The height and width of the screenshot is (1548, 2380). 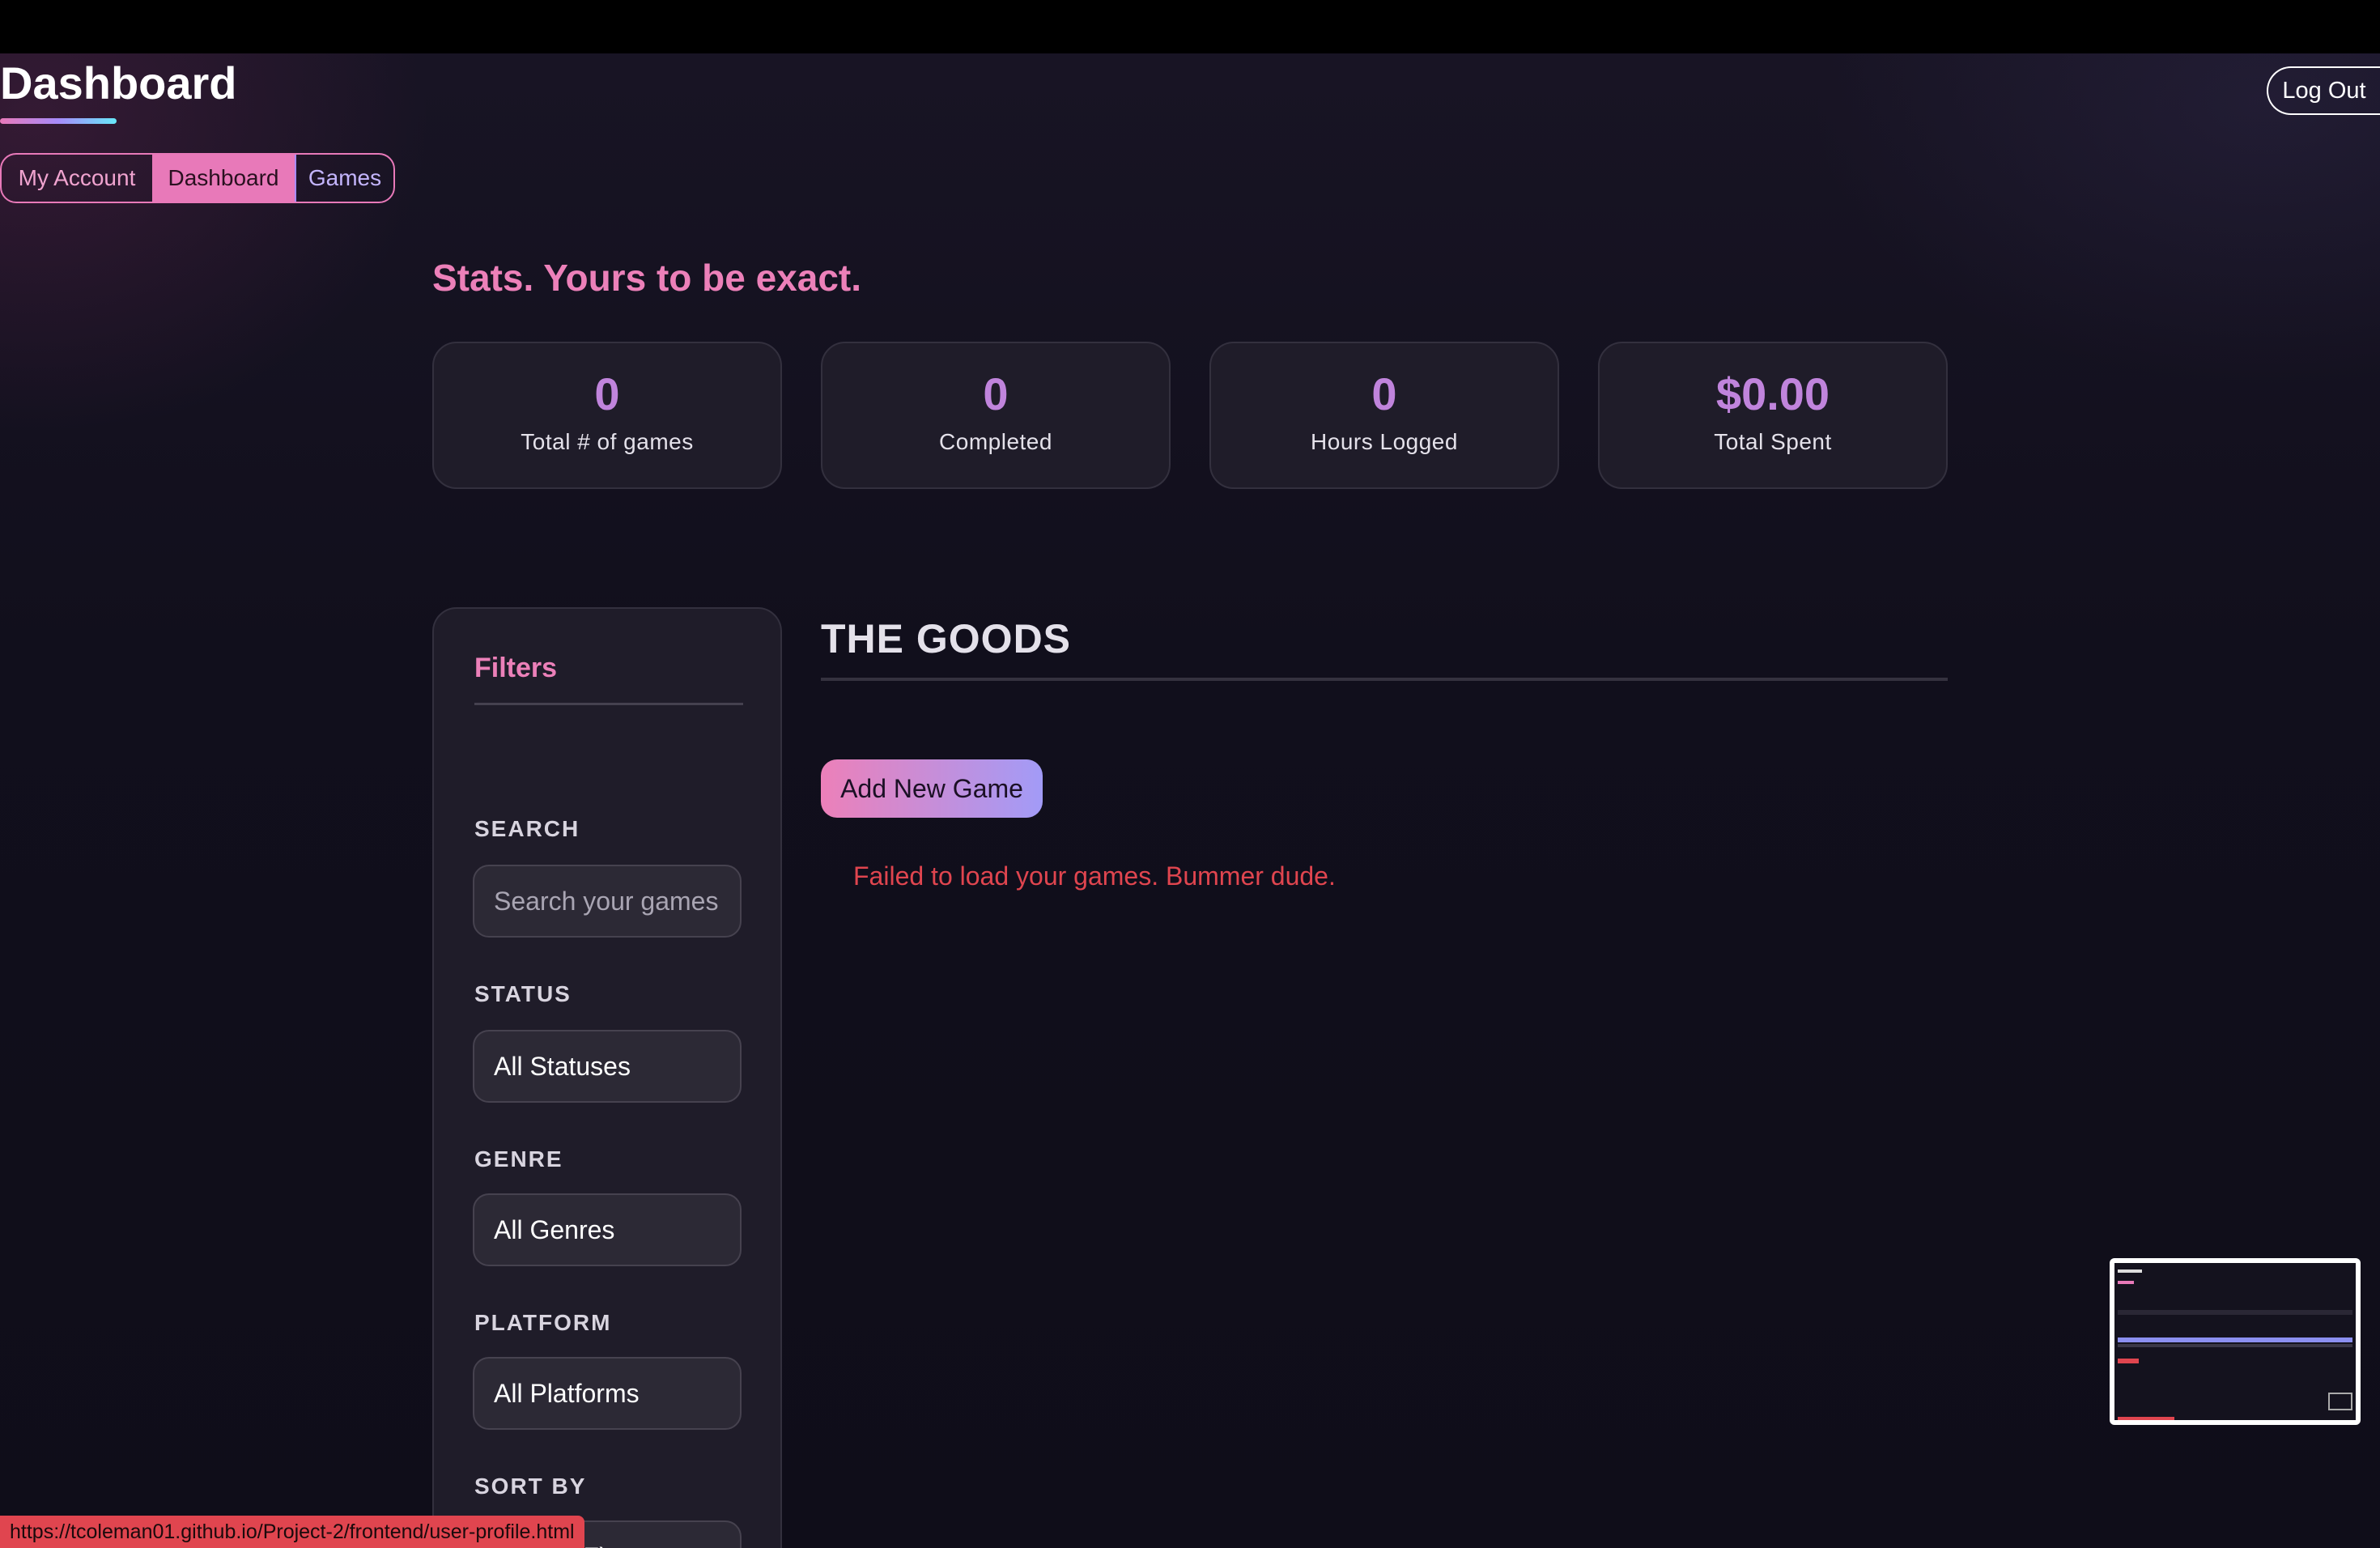 I want to click on goods-title: THE GOODS, so click(x=946, y=639).